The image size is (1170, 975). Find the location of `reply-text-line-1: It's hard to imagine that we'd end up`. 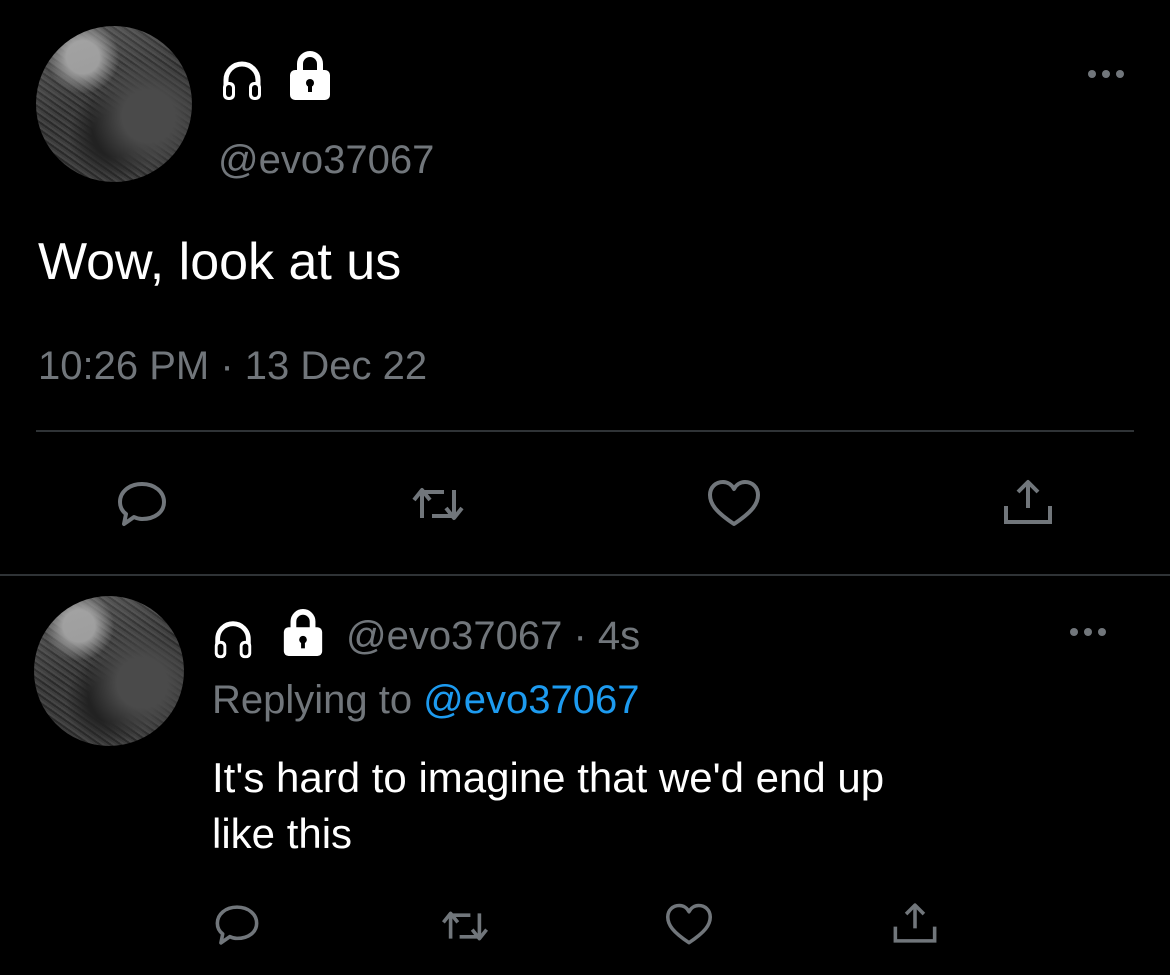

reply-text-line-1: It's hard to imagine that we'd end up is located at coordinates (548, 777).